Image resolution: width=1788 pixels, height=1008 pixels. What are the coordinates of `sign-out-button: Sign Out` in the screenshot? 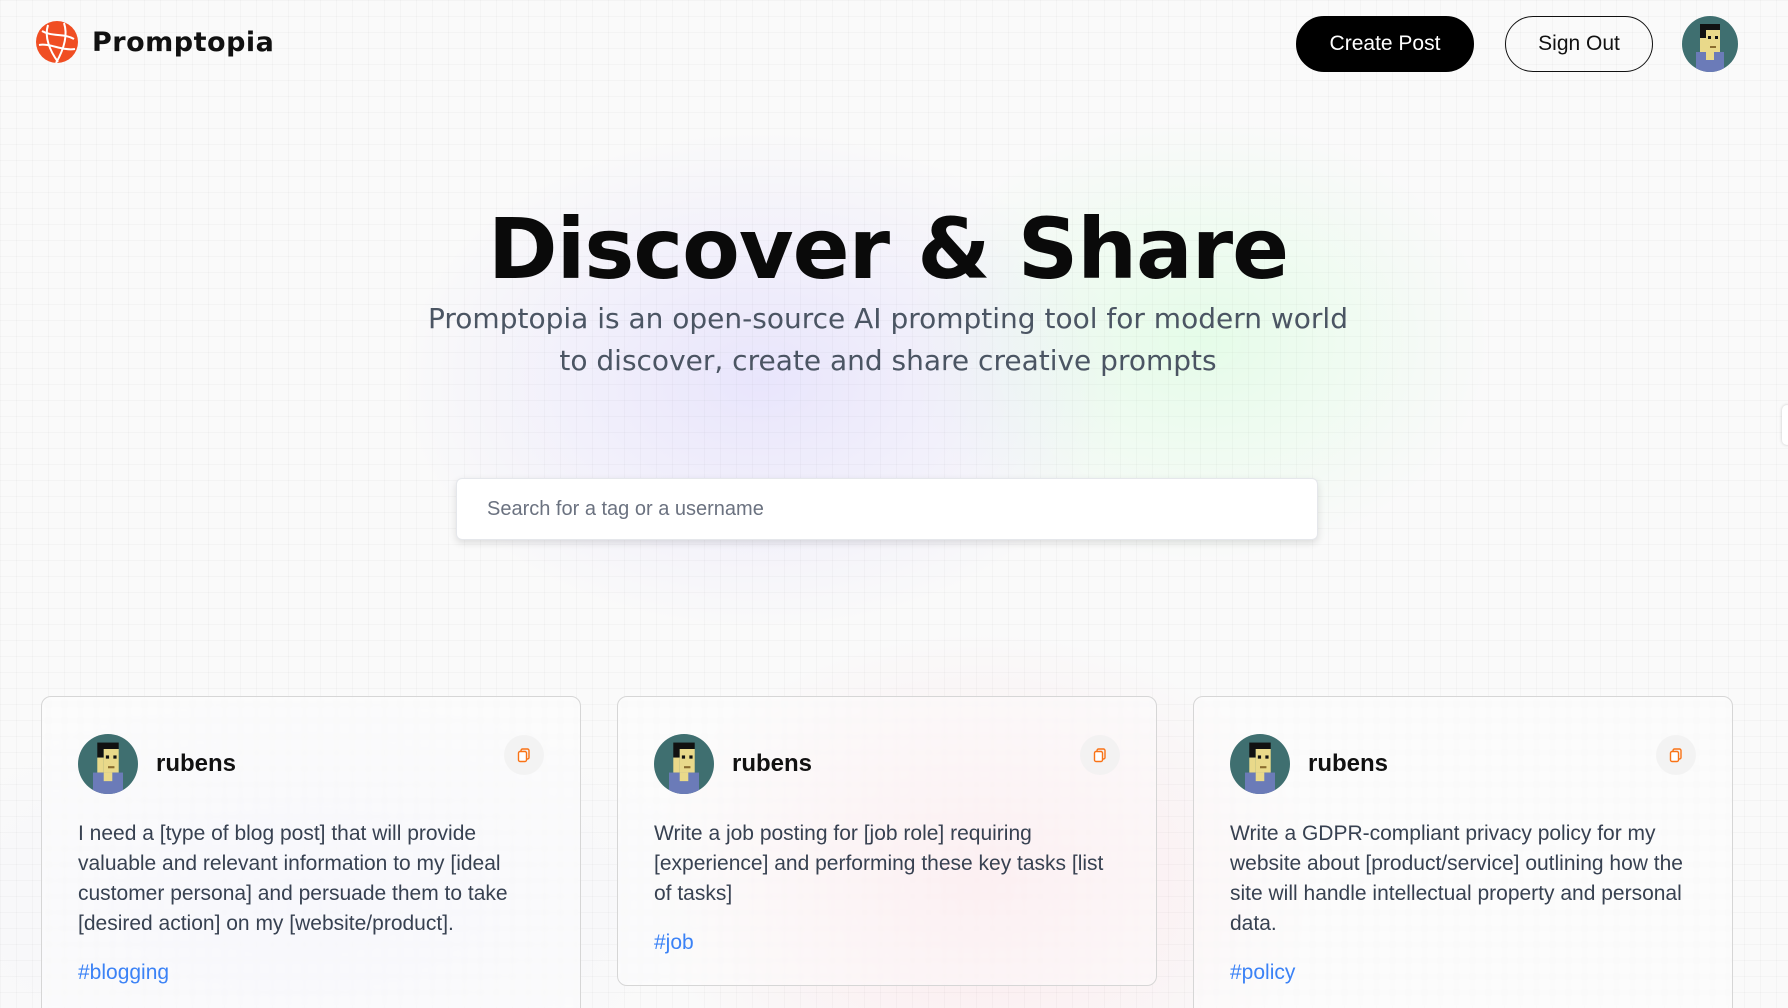 It's located at (1579, 44).